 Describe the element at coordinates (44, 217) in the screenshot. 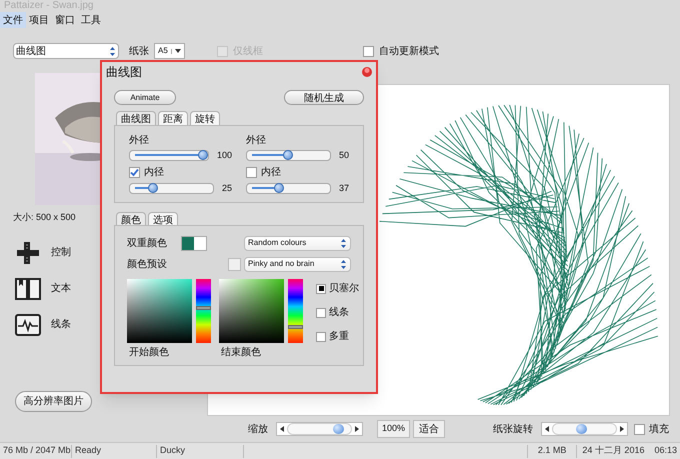

I see `image-size-label: 大小: 500 x 500` at that location.